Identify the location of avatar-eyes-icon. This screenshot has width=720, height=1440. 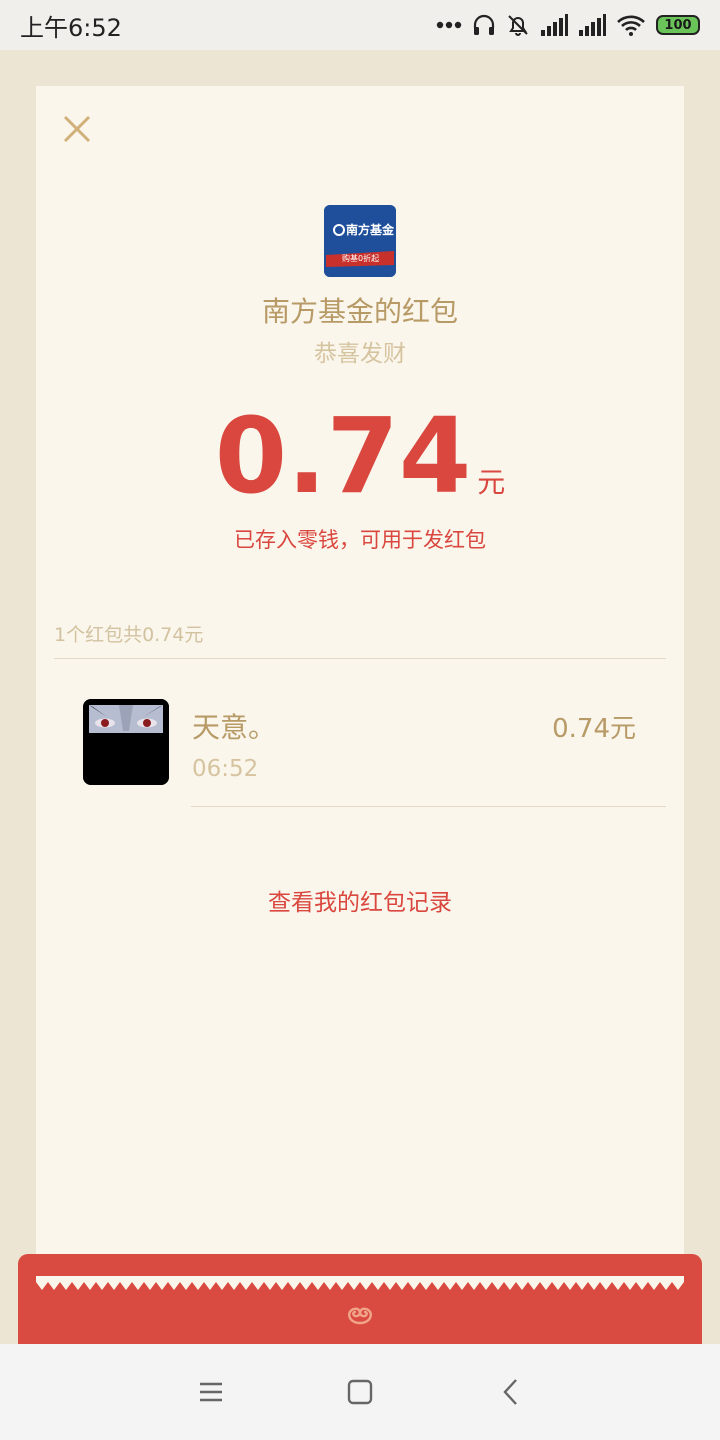
(126, 742).